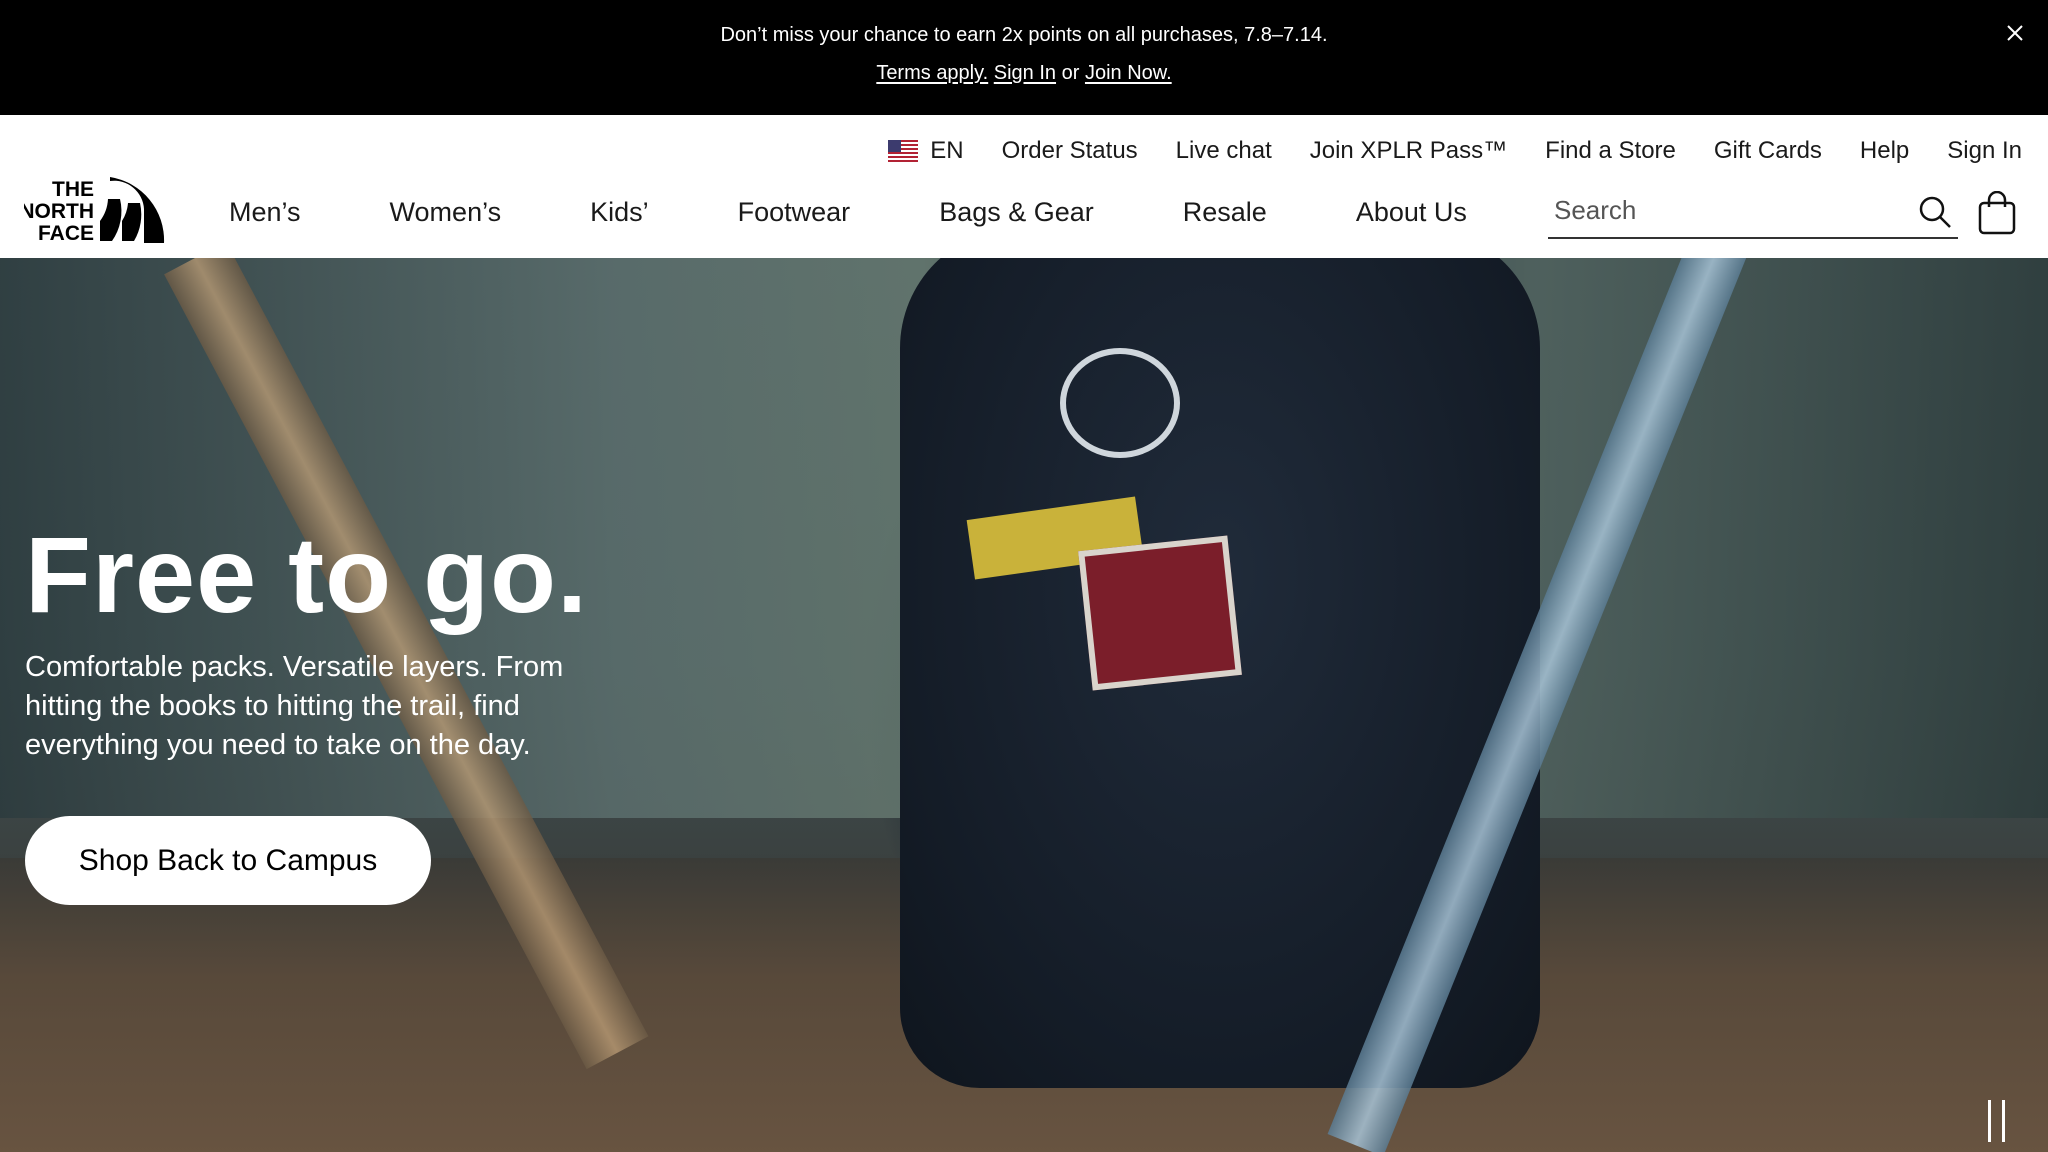 The height and width of the screenshot is (1152, 2048). What do you see at coordinates (1997, 1121) in the screenshot?
I see `pause-video-icon` at bounding box center [1997, 1121].